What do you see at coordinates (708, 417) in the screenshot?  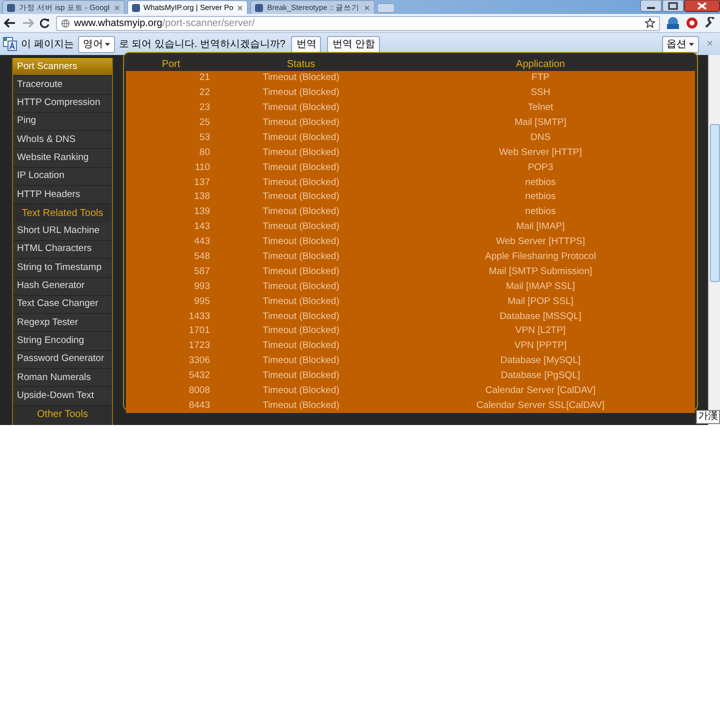 I see `ime-indicator: 가漢` at bounding box center [708, 417].